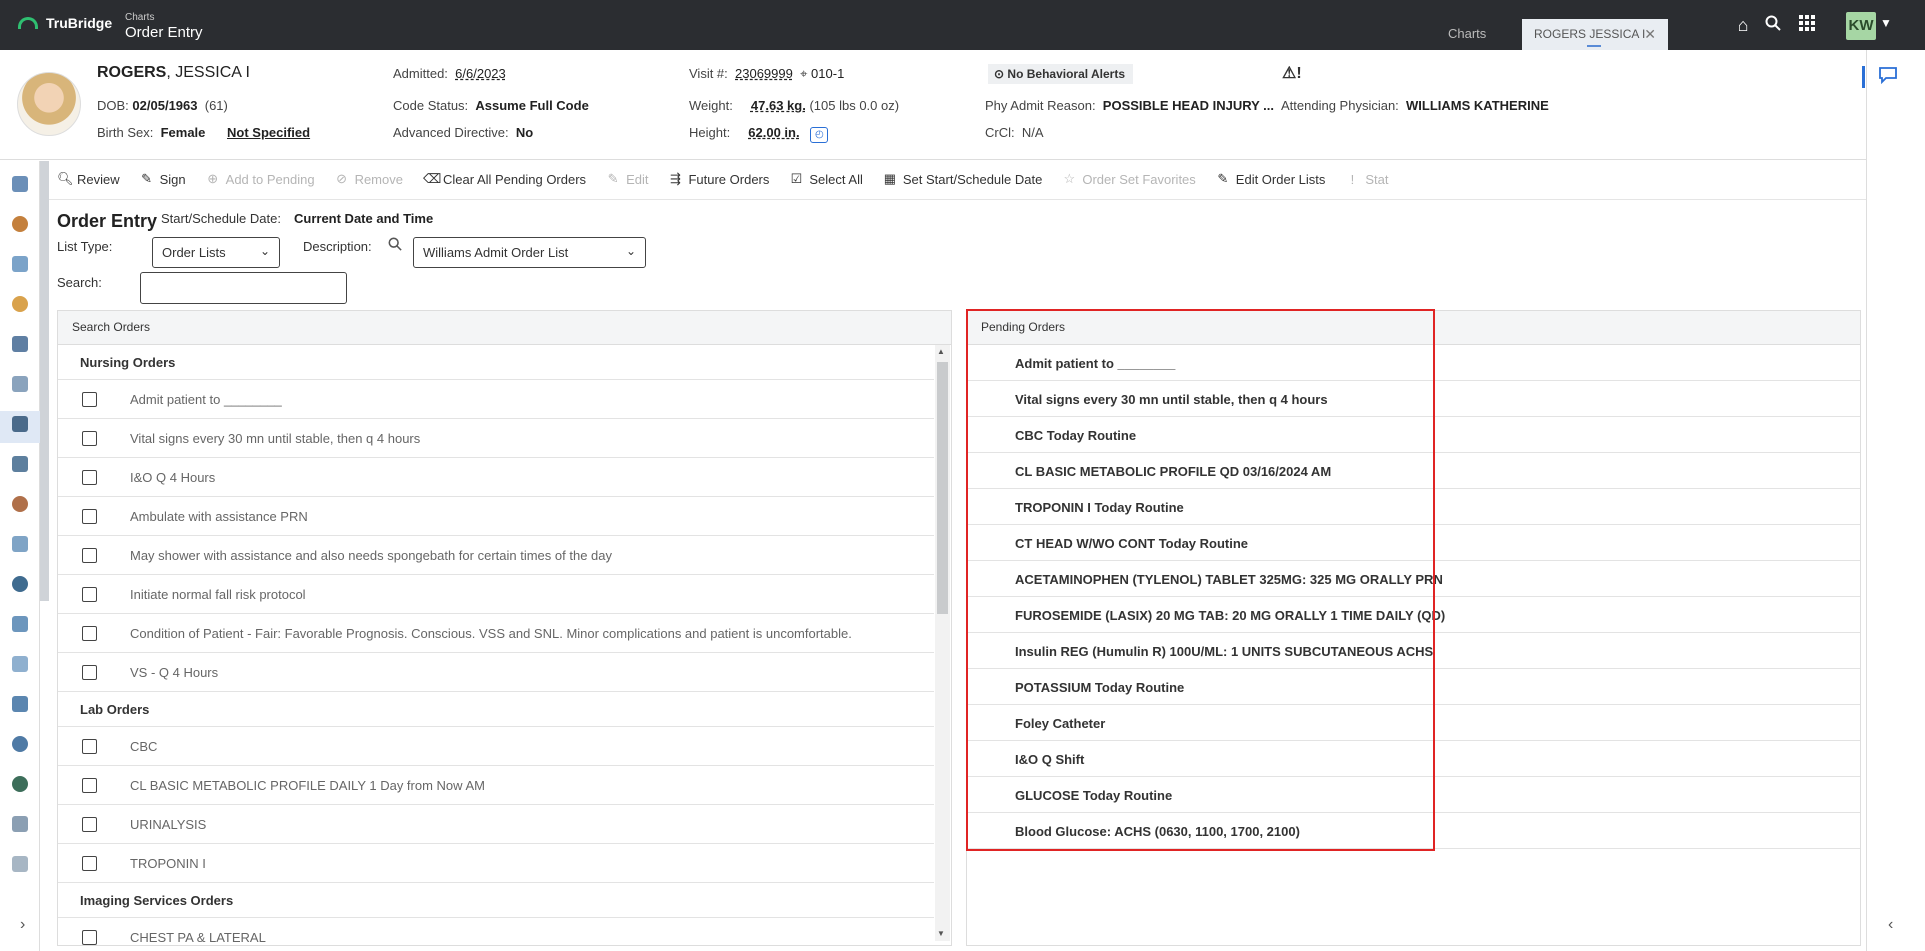  I want to click on brand-logo: TruBridge, so click(65, 23).